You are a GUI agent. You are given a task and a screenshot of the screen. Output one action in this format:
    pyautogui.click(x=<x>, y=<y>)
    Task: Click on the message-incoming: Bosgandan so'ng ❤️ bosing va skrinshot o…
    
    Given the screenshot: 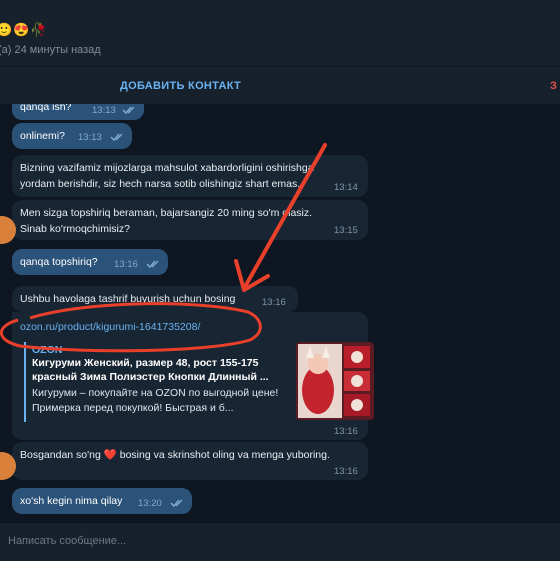 What is the action you would take?
    pyautogui.click(x=190, y=461)
    